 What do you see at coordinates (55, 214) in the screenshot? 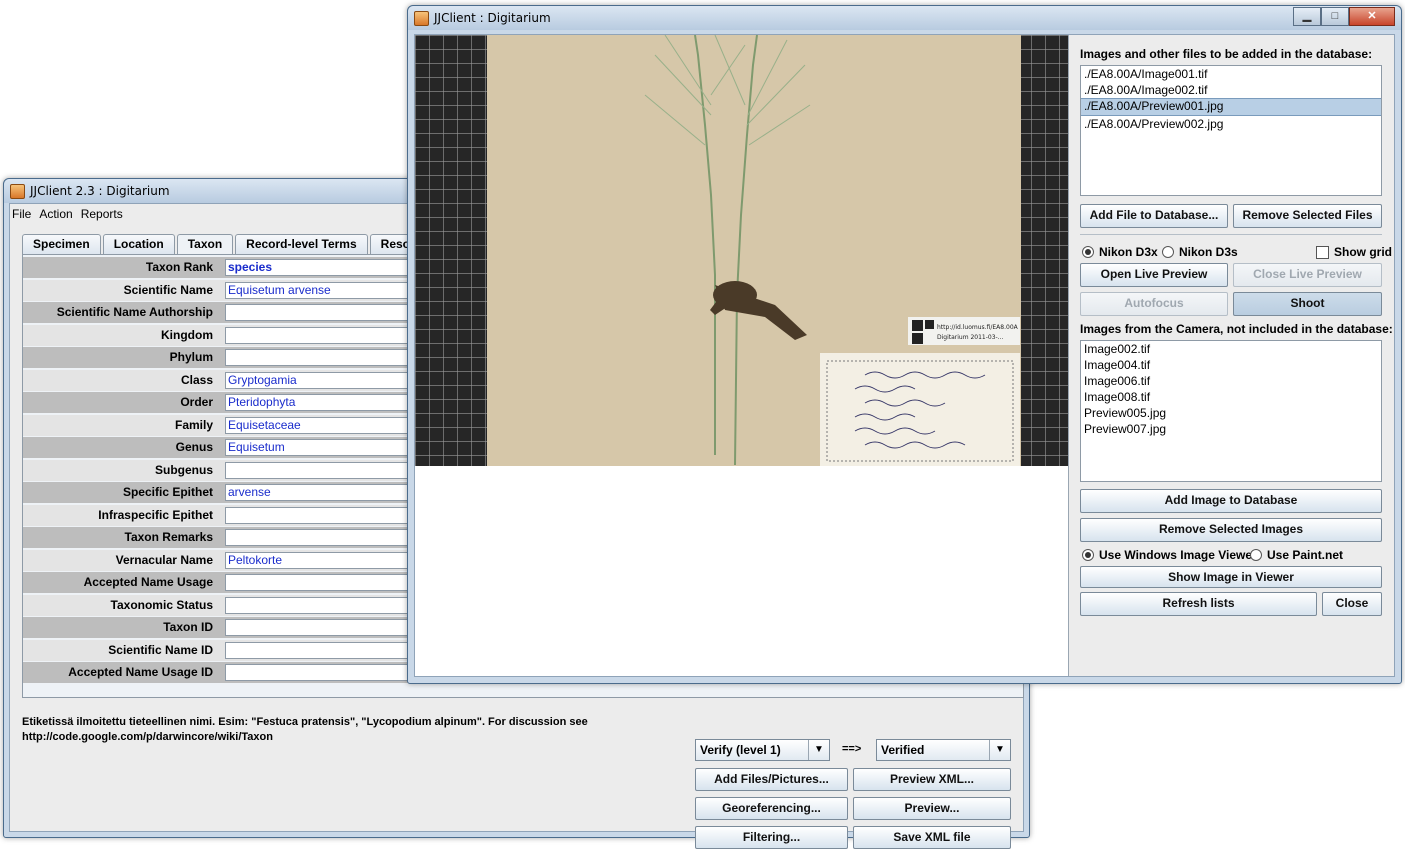
I see `menu-action: Action` at bounding box center [55, 214].